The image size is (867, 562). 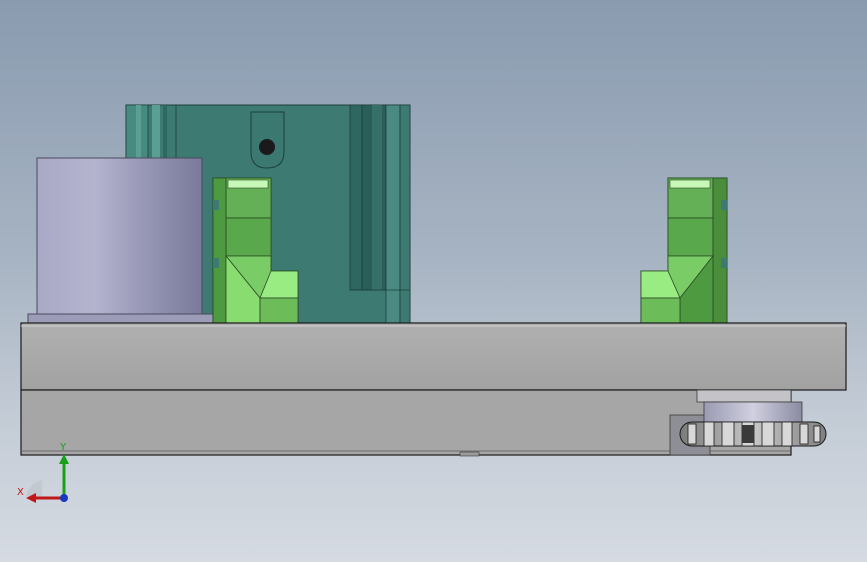 What do you see at coordinates (20, 492) in the screenshot?
I see `x-axis-label: X` at bounding box center [20, 492].